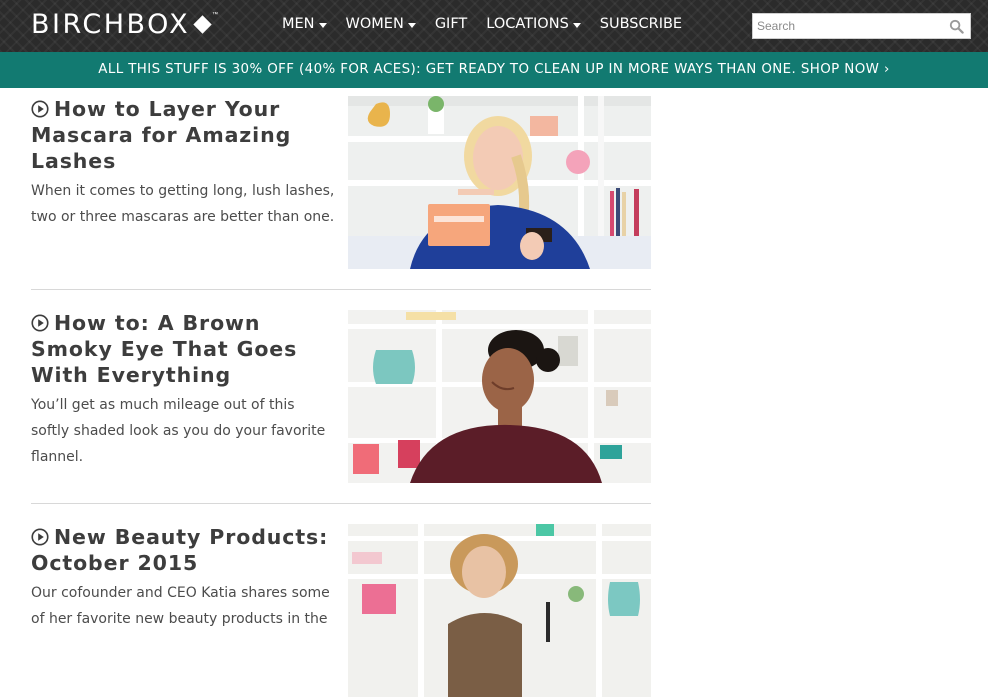  Describe the element at coordinates (180, 550) in the screenshot. I see `article-title-text: New Beauty Products: October 2015` at that location.